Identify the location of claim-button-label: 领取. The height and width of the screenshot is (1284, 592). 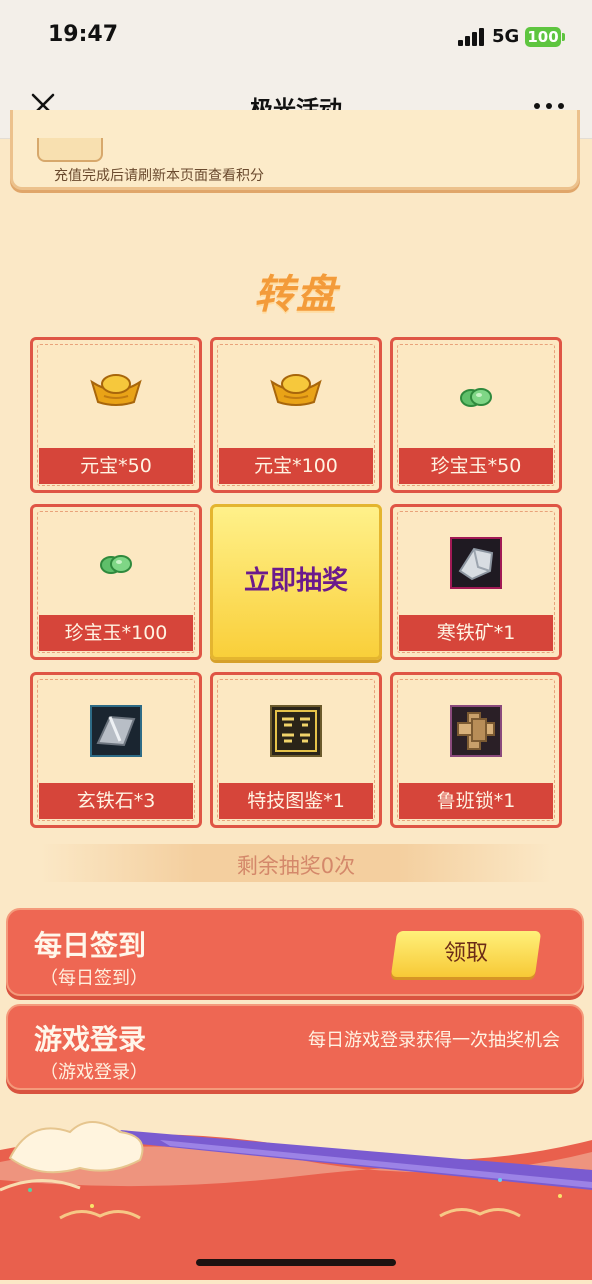
(466, 954).